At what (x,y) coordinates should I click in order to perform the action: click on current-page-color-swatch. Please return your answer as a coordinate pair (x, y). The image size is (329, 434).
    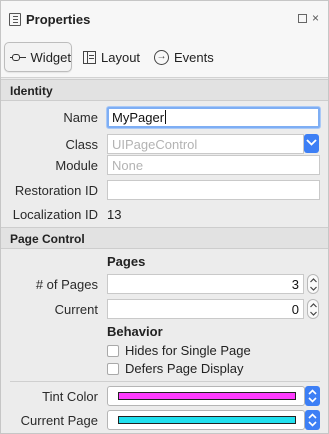
    Looking at the image, I should click on (207, 420).